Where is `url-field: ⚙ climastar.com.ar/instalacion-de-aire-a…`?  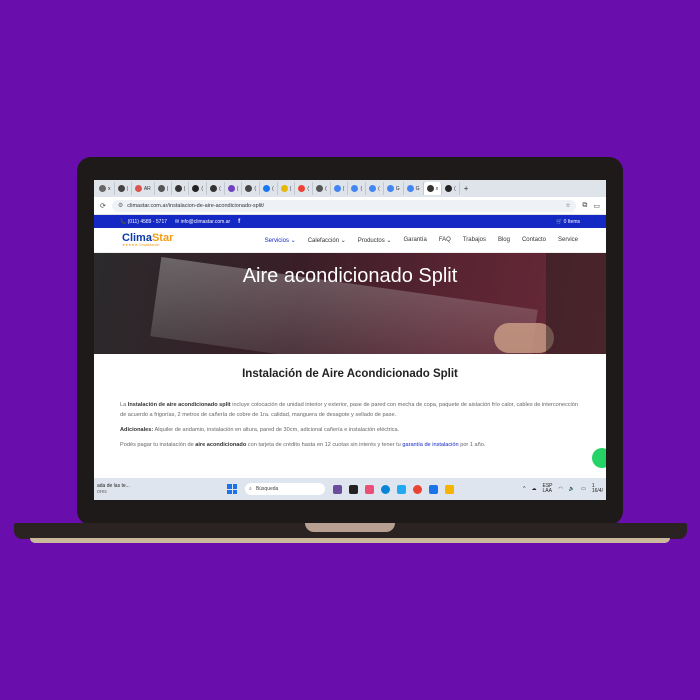
url-field: ⚙ climastar.com.ar/instalacion-de-aire-a… is located at coordinates (344, 205).